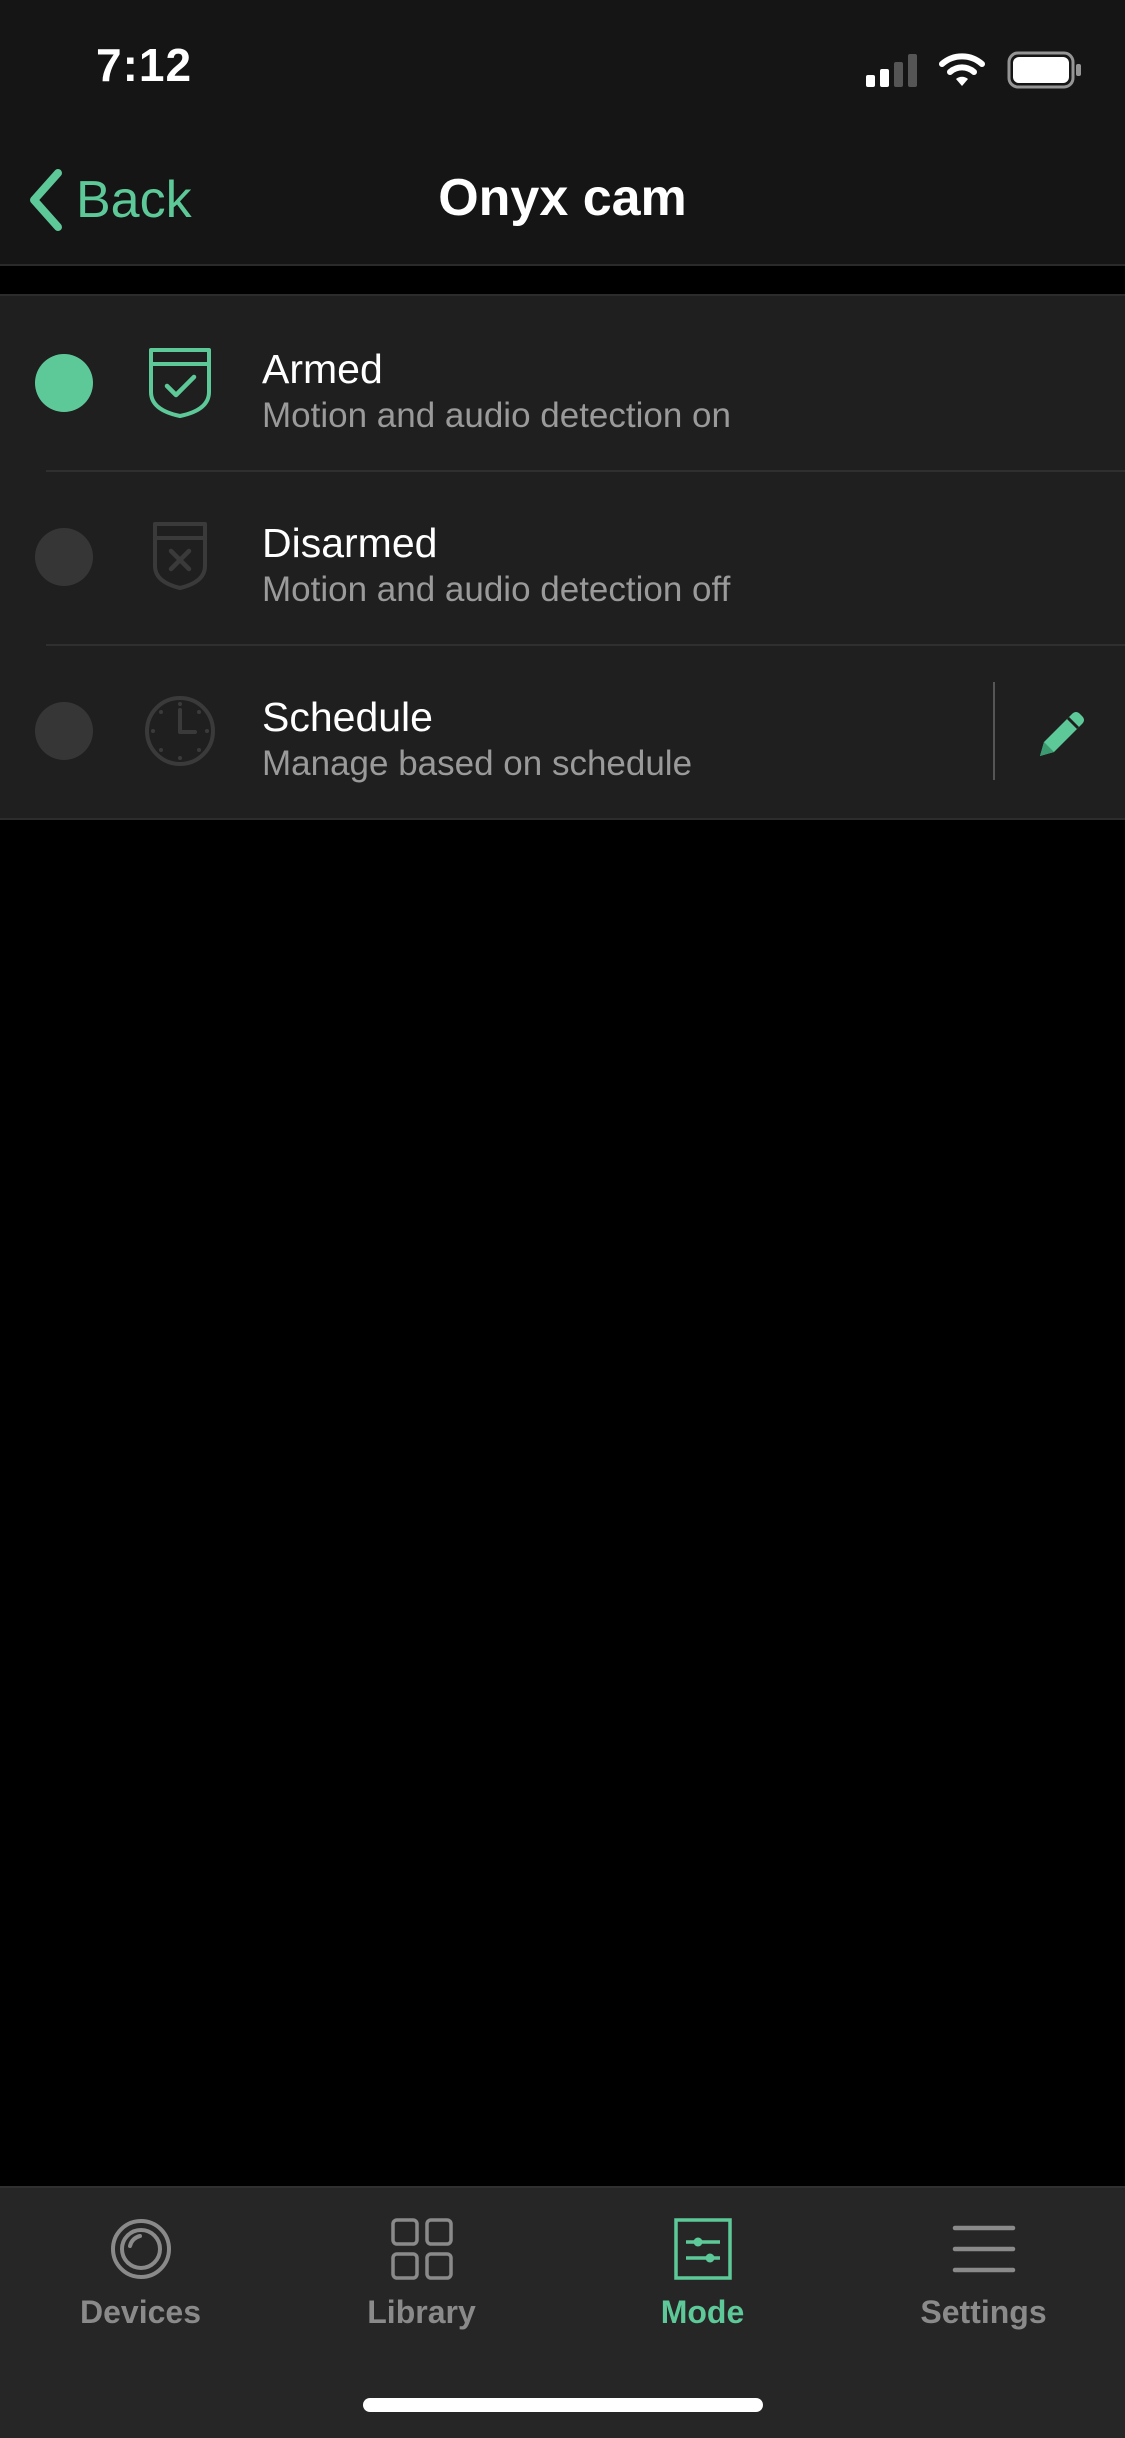 The image size is (1125, 2438). What do you see at coordinates (562, 731) in the screenshot?
I see `mode-row-schedule: Schedule Manage based on schedule` at bounding box center [562, 731].